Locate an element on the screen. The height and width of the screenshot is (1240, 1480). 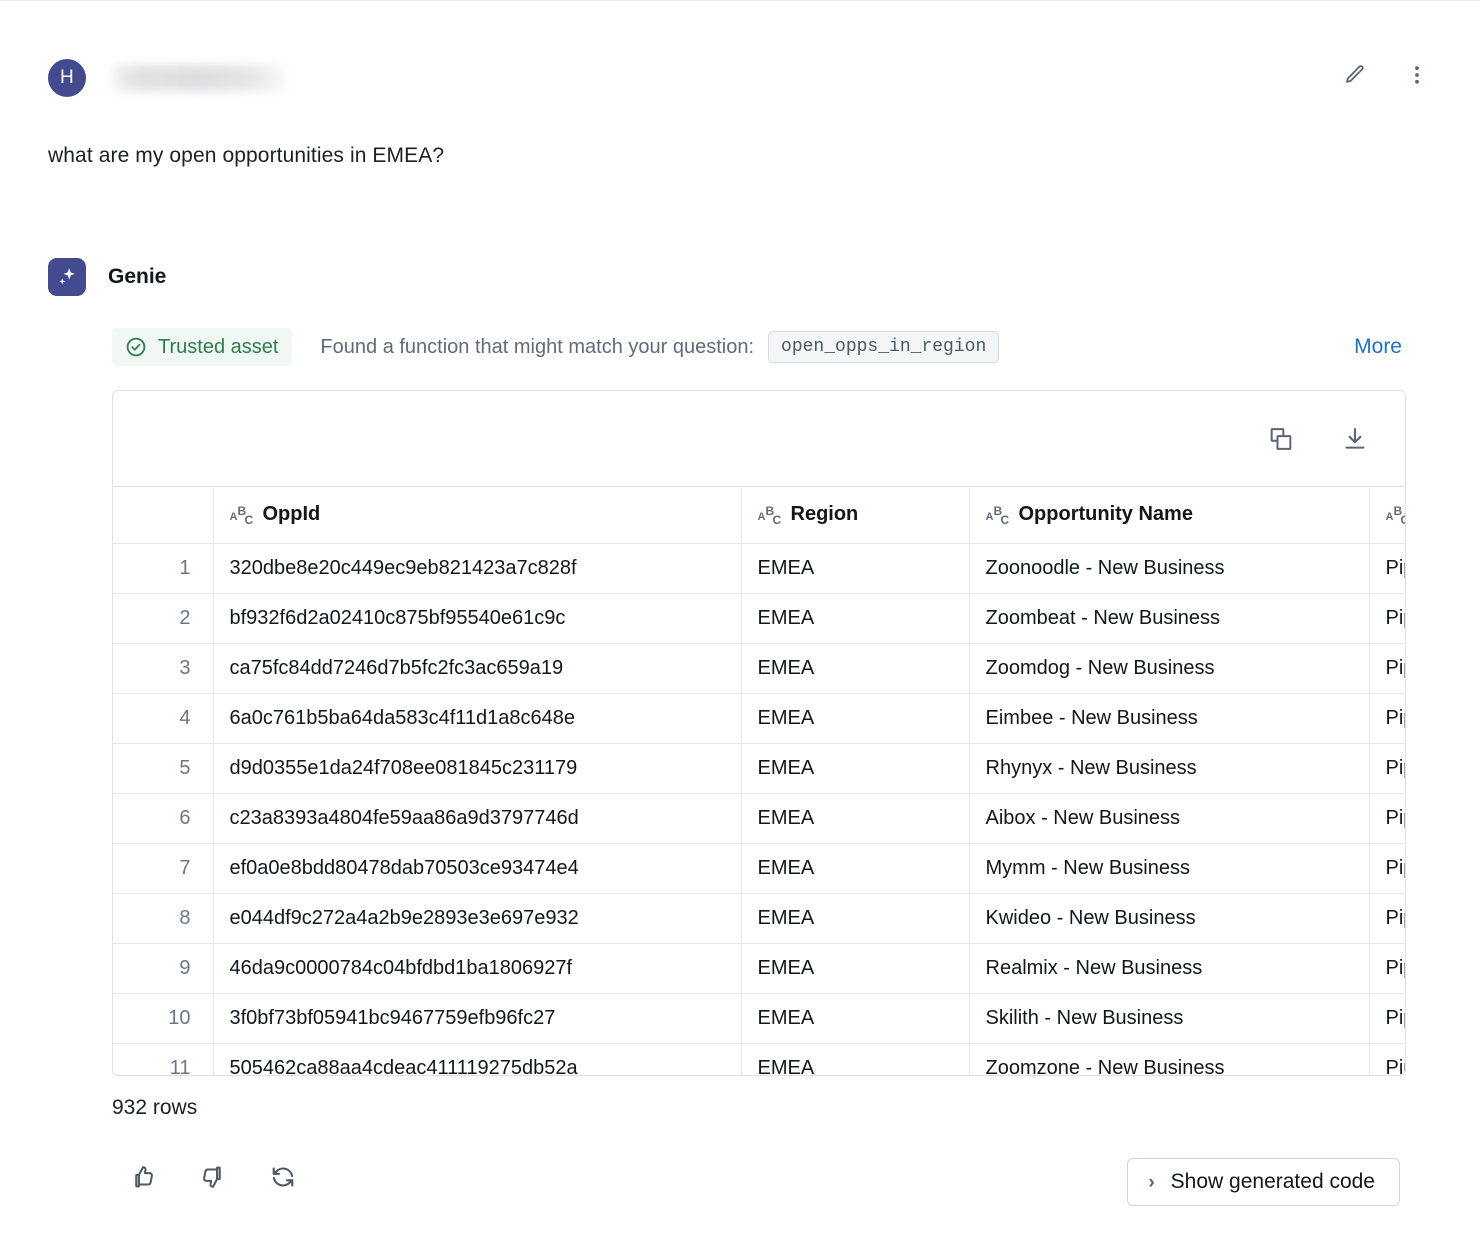
avatar: H is located at coordinates (67, 78).